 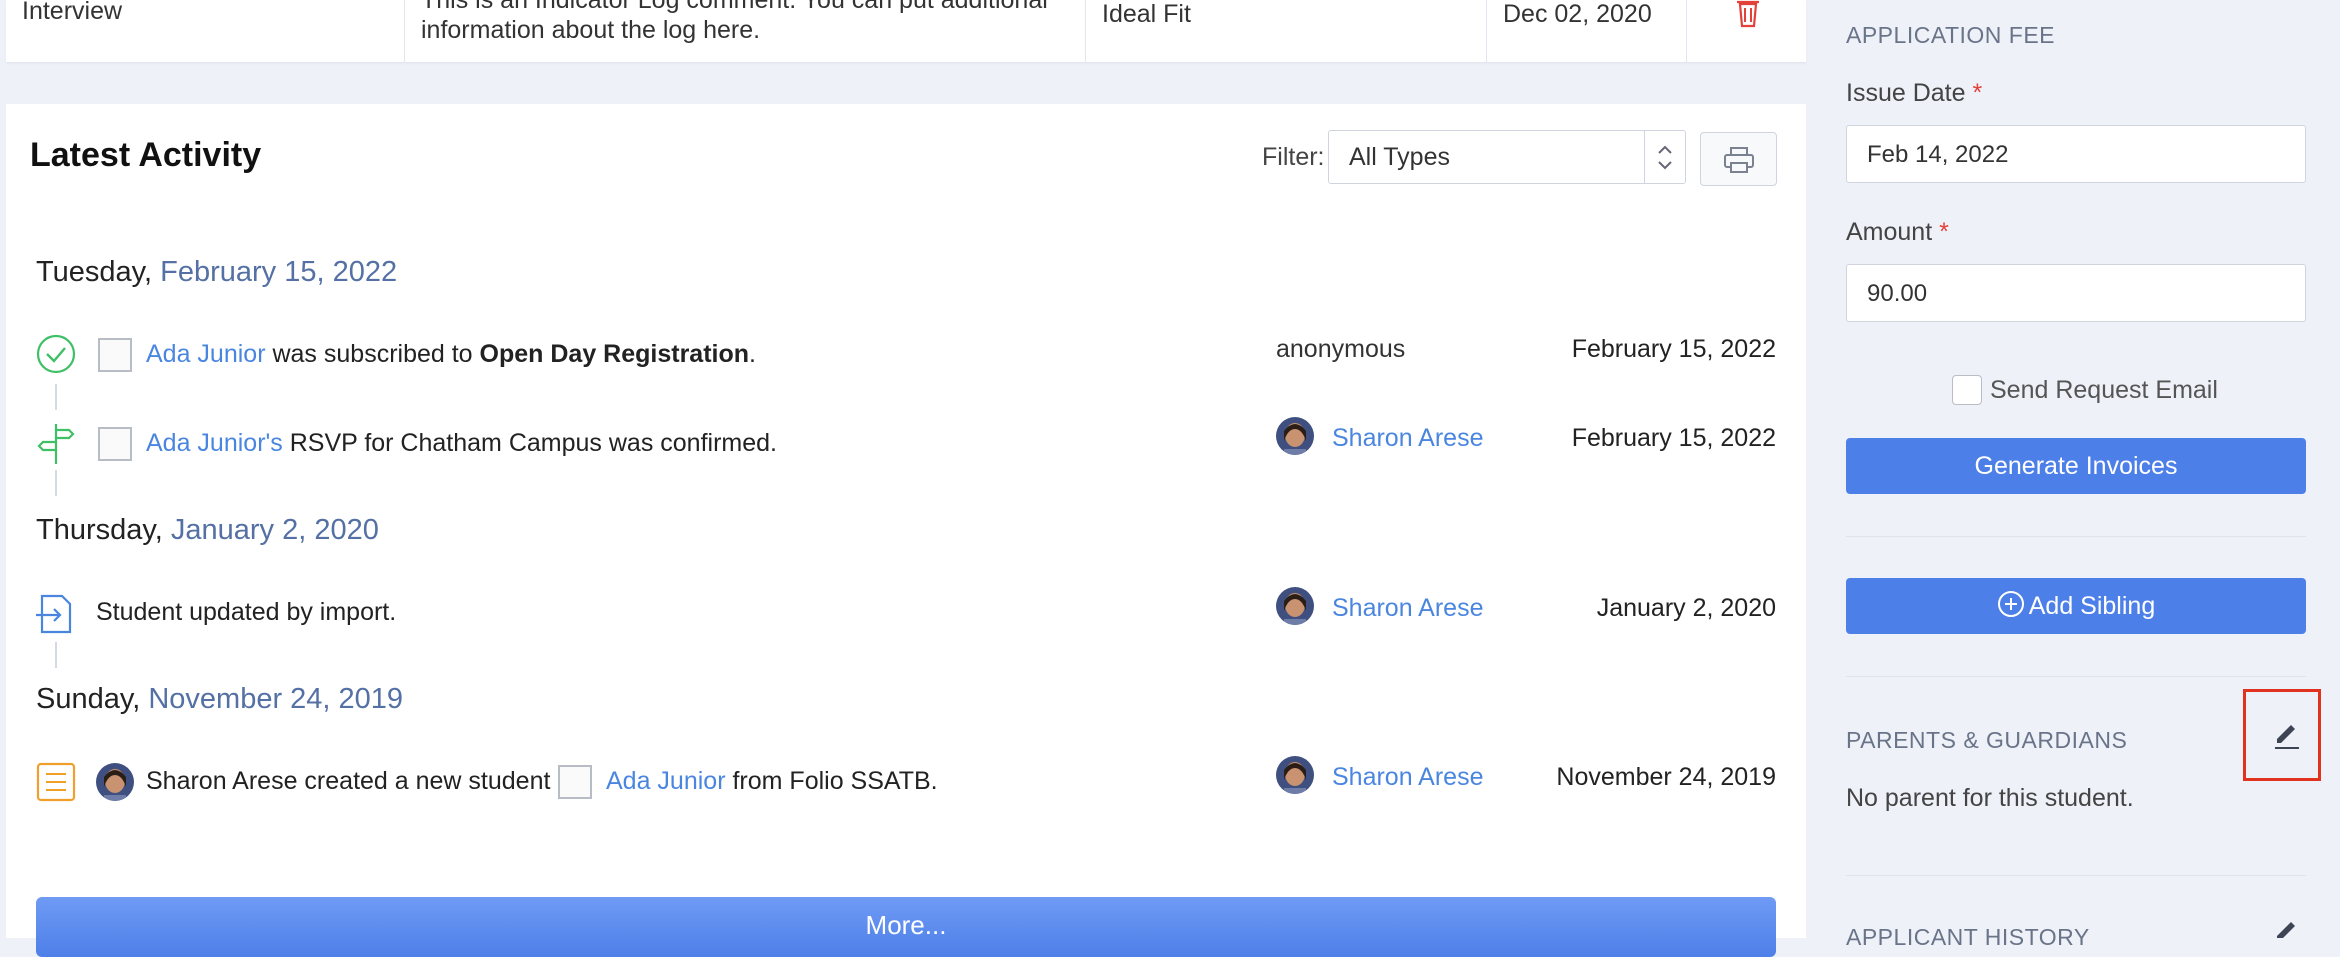 I want to click on day-heading: Tuesday, February 15, 2022, so click(x=217, y=272).